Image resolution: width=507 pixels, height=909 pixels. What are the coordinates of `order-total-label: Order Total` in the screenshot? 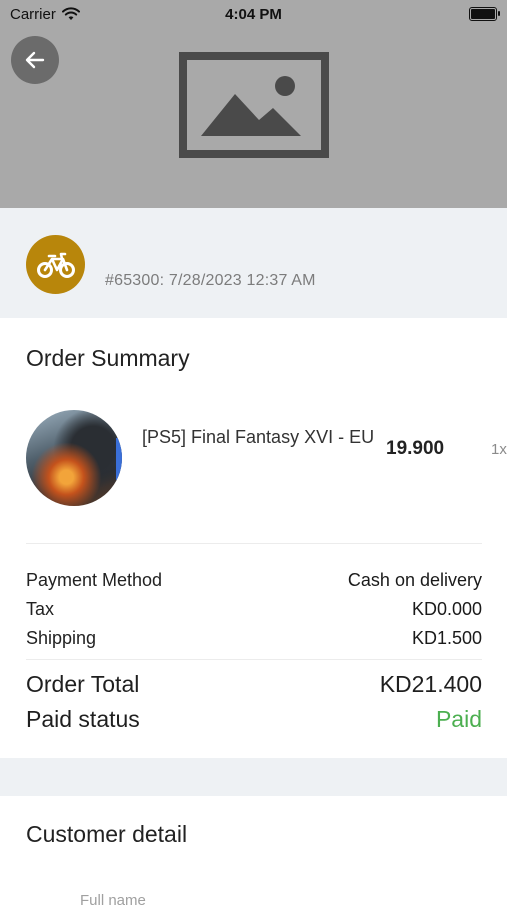 It's located at (83, 684).